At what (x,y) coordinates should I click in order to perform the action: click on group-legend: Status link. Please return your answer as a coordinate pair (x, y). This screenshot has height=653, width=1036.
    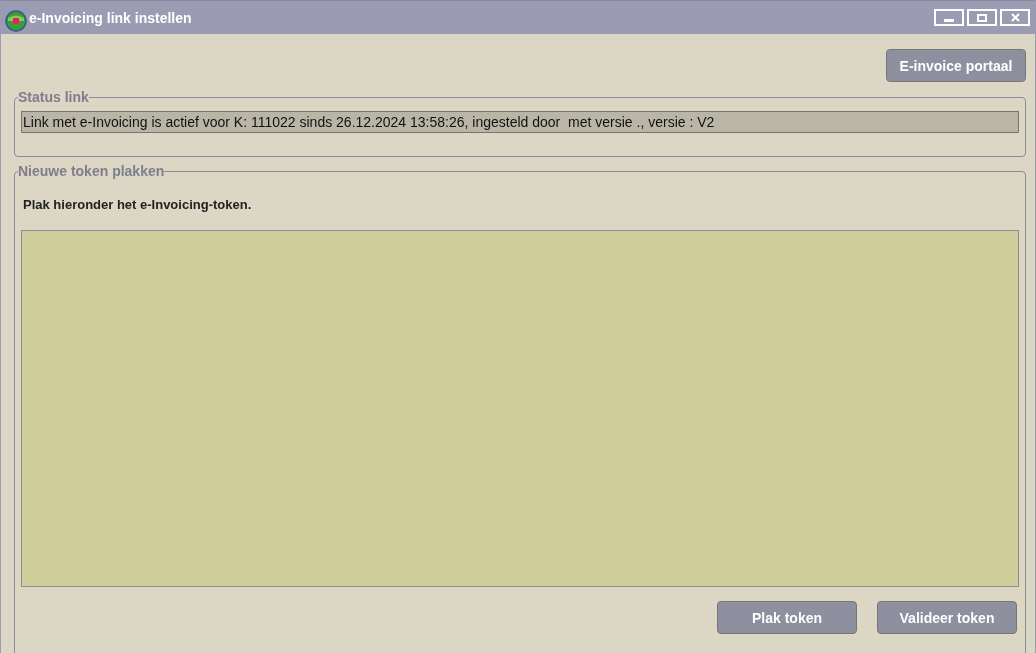
    Looking at the image, I should click on (53, 97).